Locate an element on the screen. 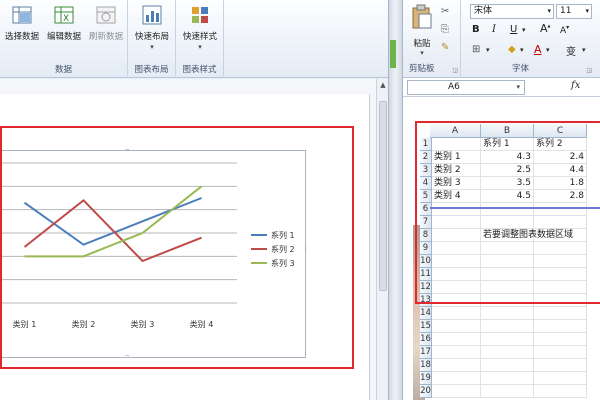 Image resolution: width=600 pixels, height=400 pixels. cell: 3.5 is located at coordinates (507, 183).